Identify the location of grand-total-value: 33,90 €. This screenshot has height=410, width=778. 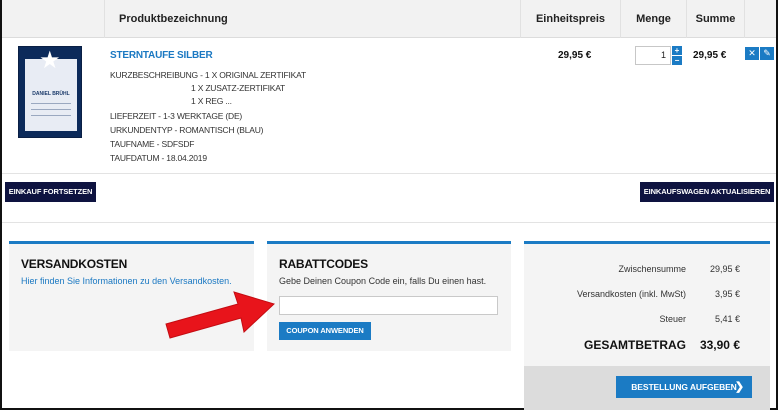
(719, 345).